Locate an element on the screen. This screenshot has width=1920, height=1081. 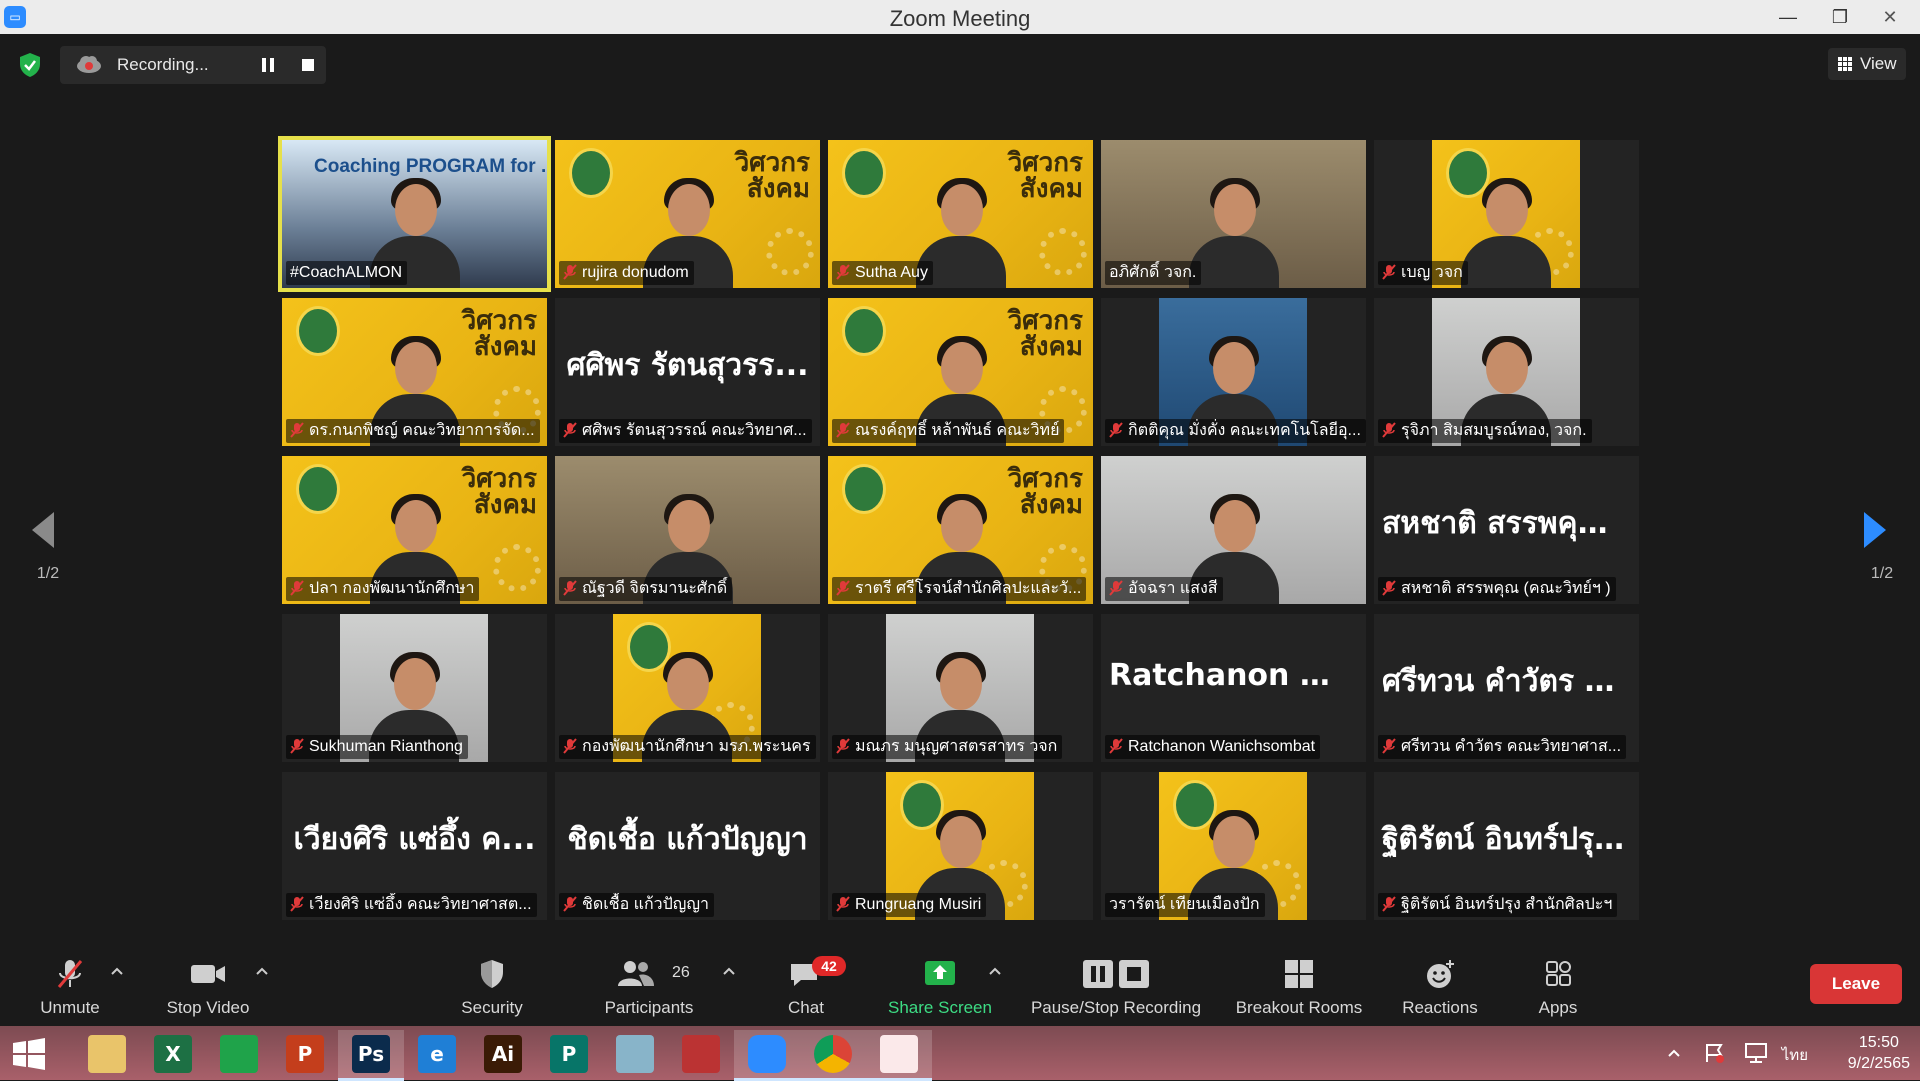
audio-options-caret-icon is located at coordinates (117, 971).